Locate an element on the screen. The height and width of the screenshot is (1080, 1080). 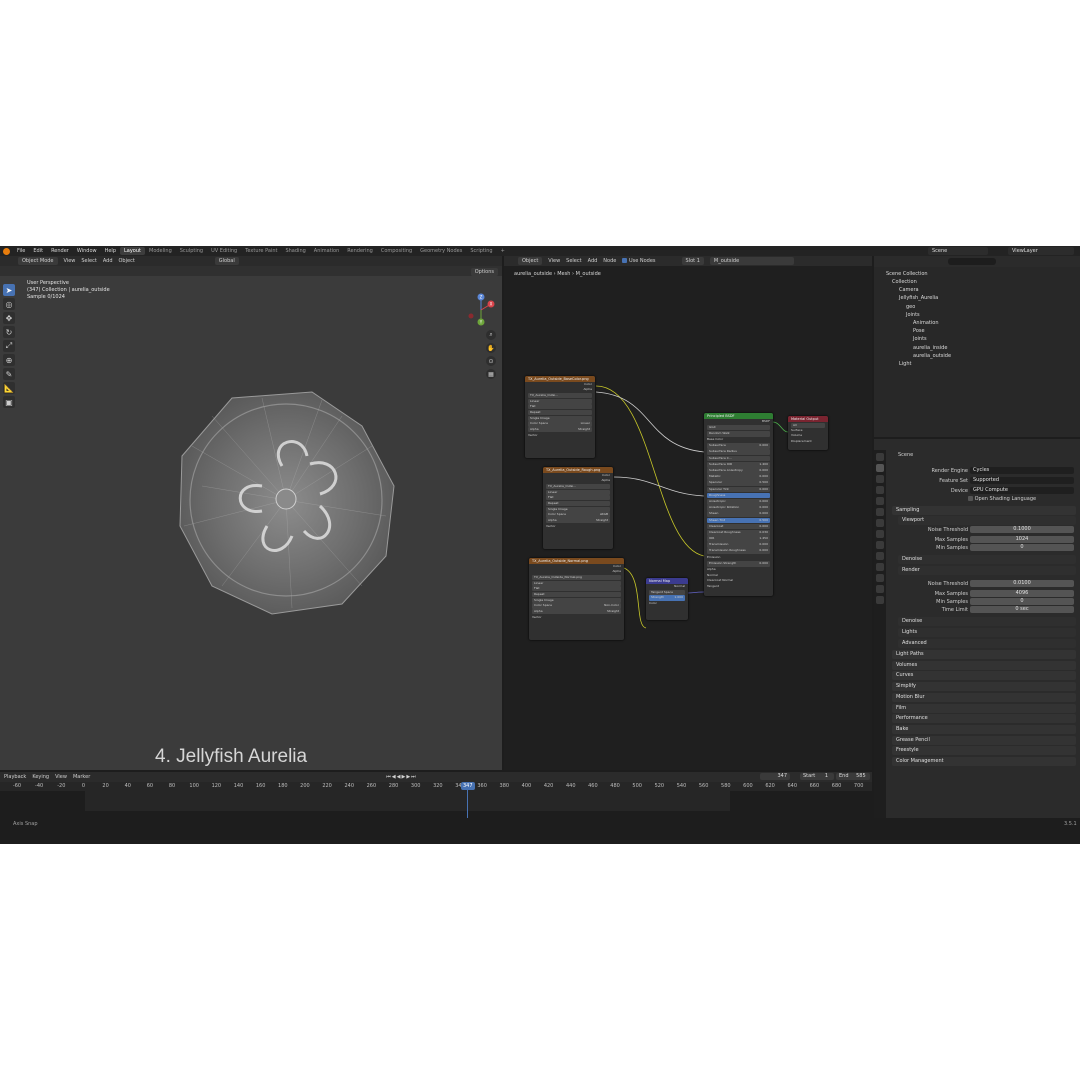
move-tool-icon: ✥ is located at coordinates (9, 318).